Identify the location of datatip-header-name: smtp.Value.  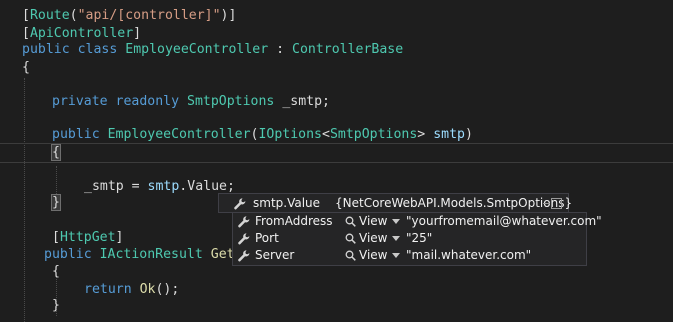
(287, 203).